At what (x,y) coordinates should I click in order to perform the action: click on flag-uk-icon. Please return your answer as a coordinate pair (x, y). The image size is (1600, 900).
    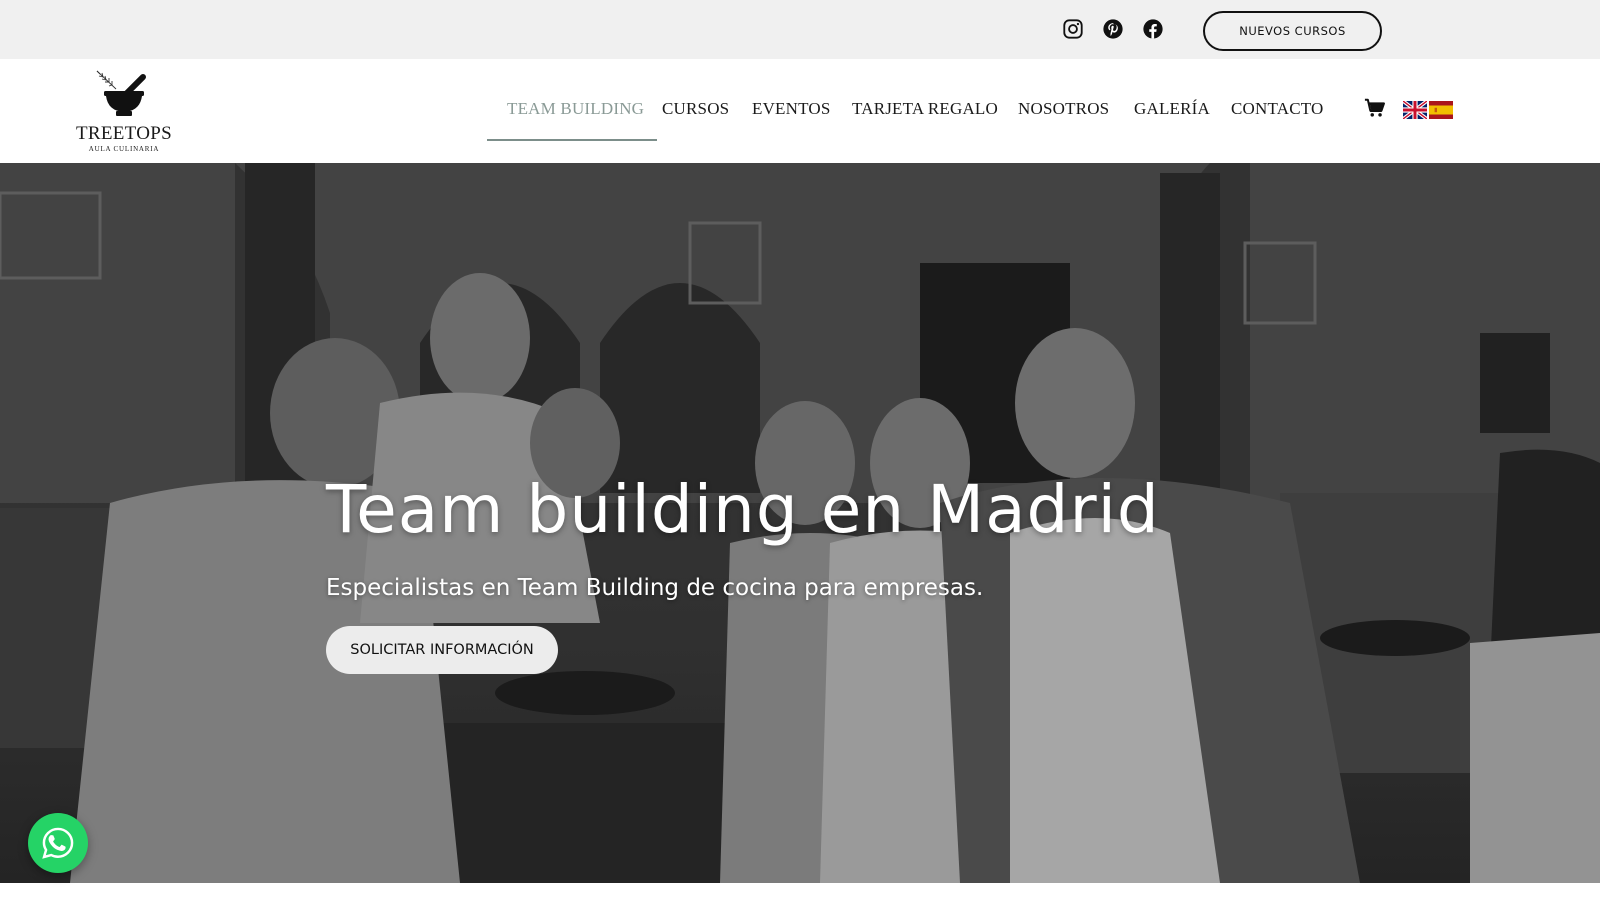
    Looking at the image, I should click on (1415, 110).